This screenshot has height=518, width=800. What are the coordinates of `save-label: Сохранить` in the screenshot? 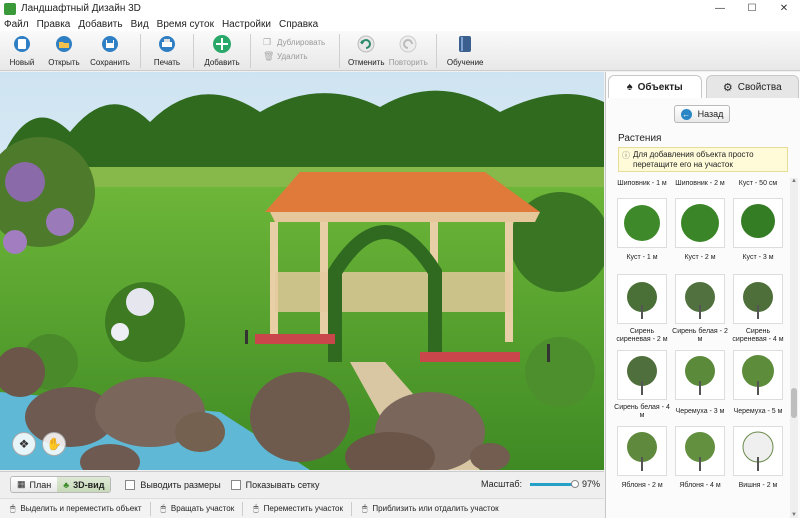 It's located at (110, 62).